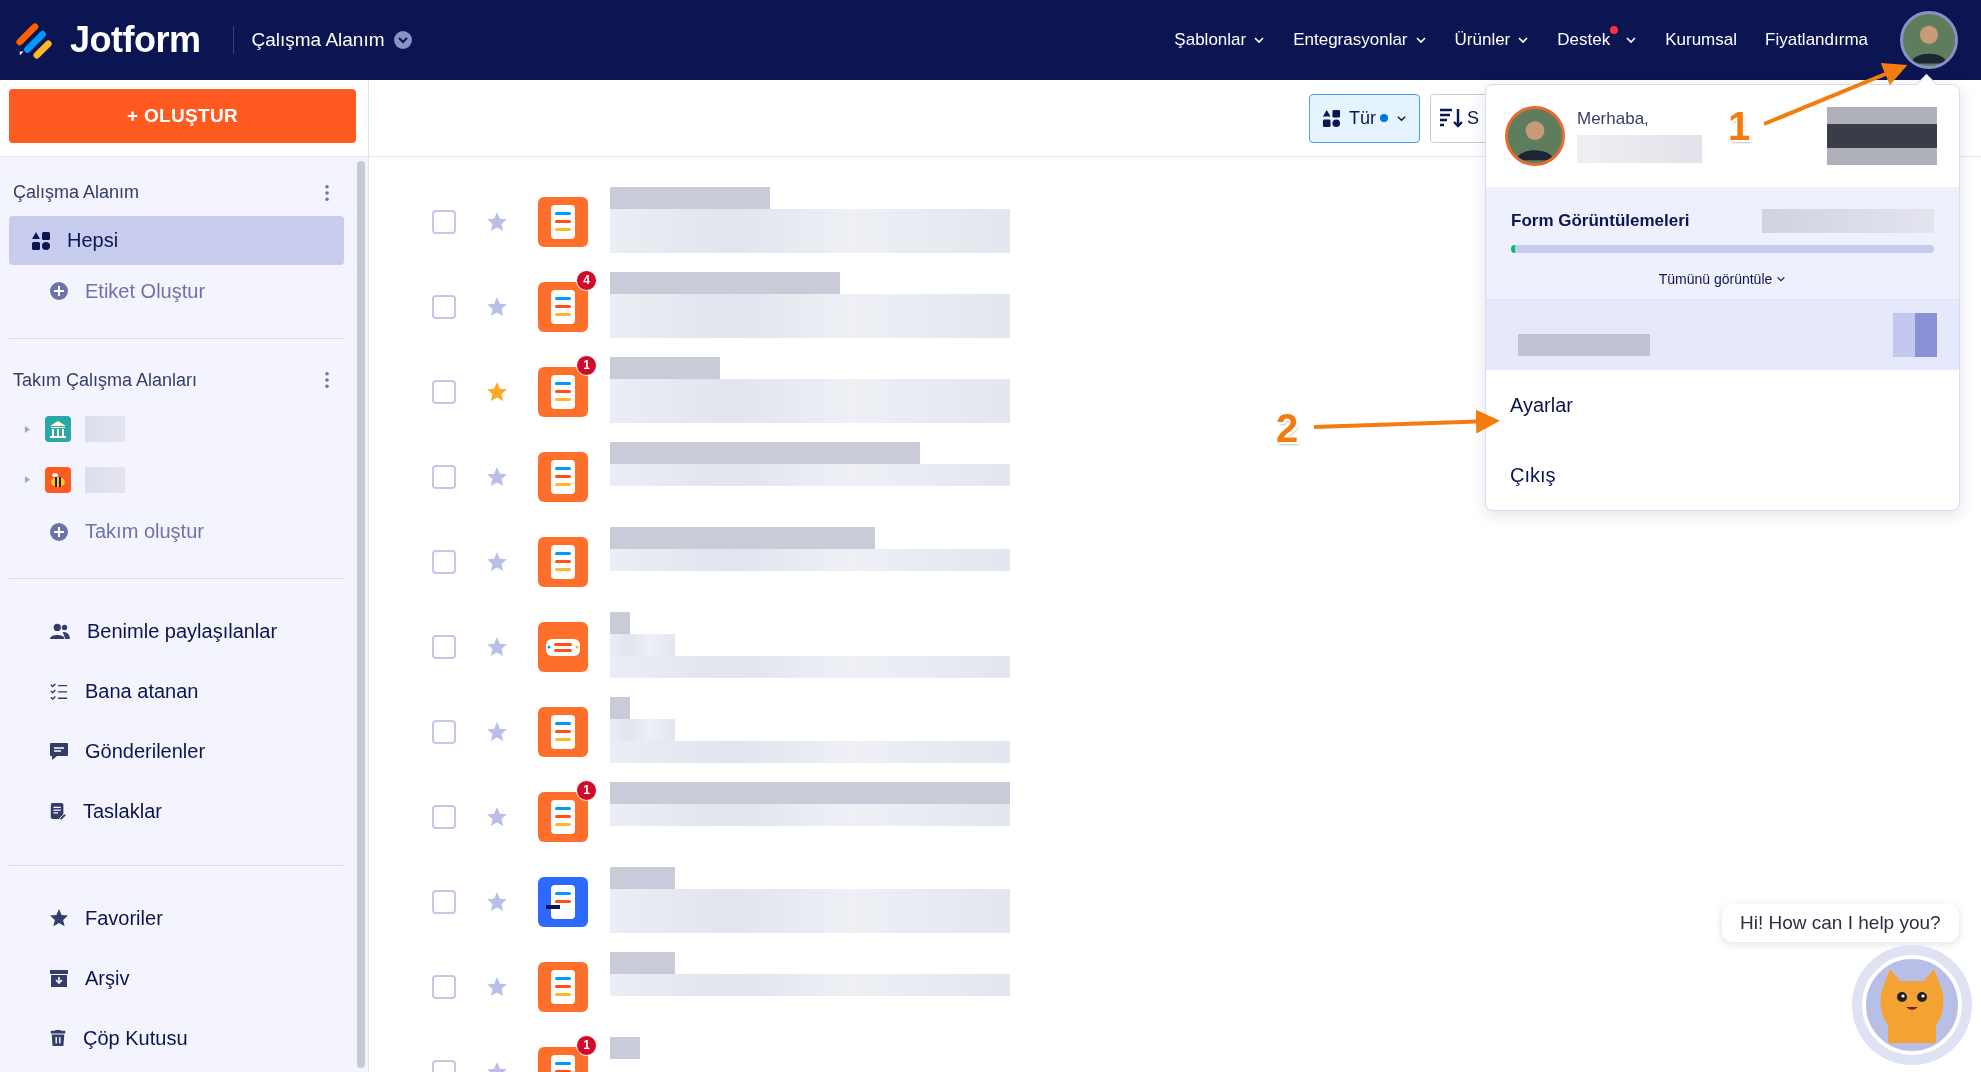 This screenshot has width=1981, height=1072. Describe the element at coordinates (59, 978) in the screenshot. I see `archive-icon` at that location.